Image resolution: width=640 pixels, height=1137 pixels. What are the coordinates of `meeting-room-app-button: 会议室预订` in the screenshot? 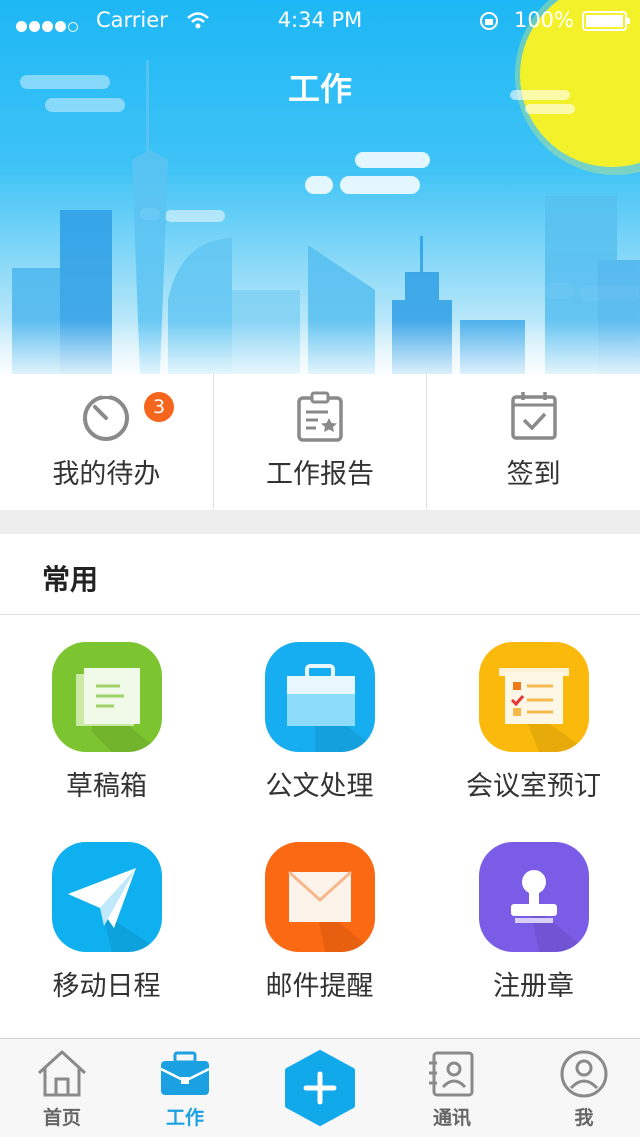 It's located at (533, 722).